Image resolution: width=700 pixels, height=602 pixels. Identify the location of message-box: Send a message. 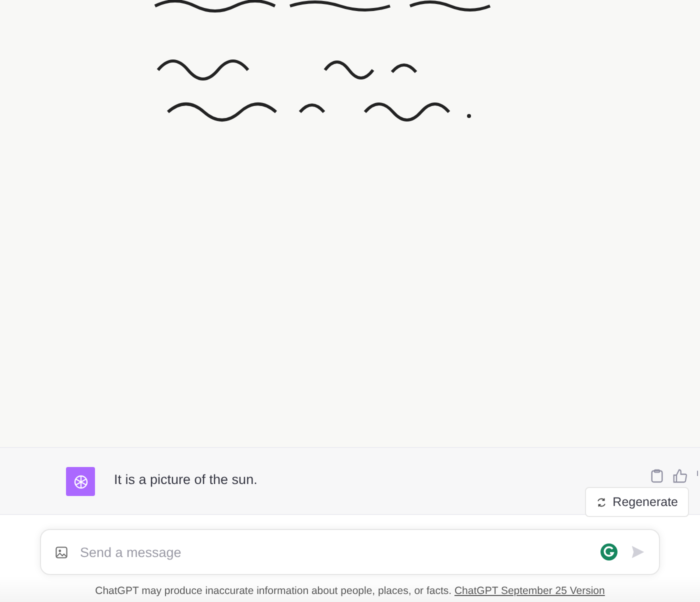
(350, 552).